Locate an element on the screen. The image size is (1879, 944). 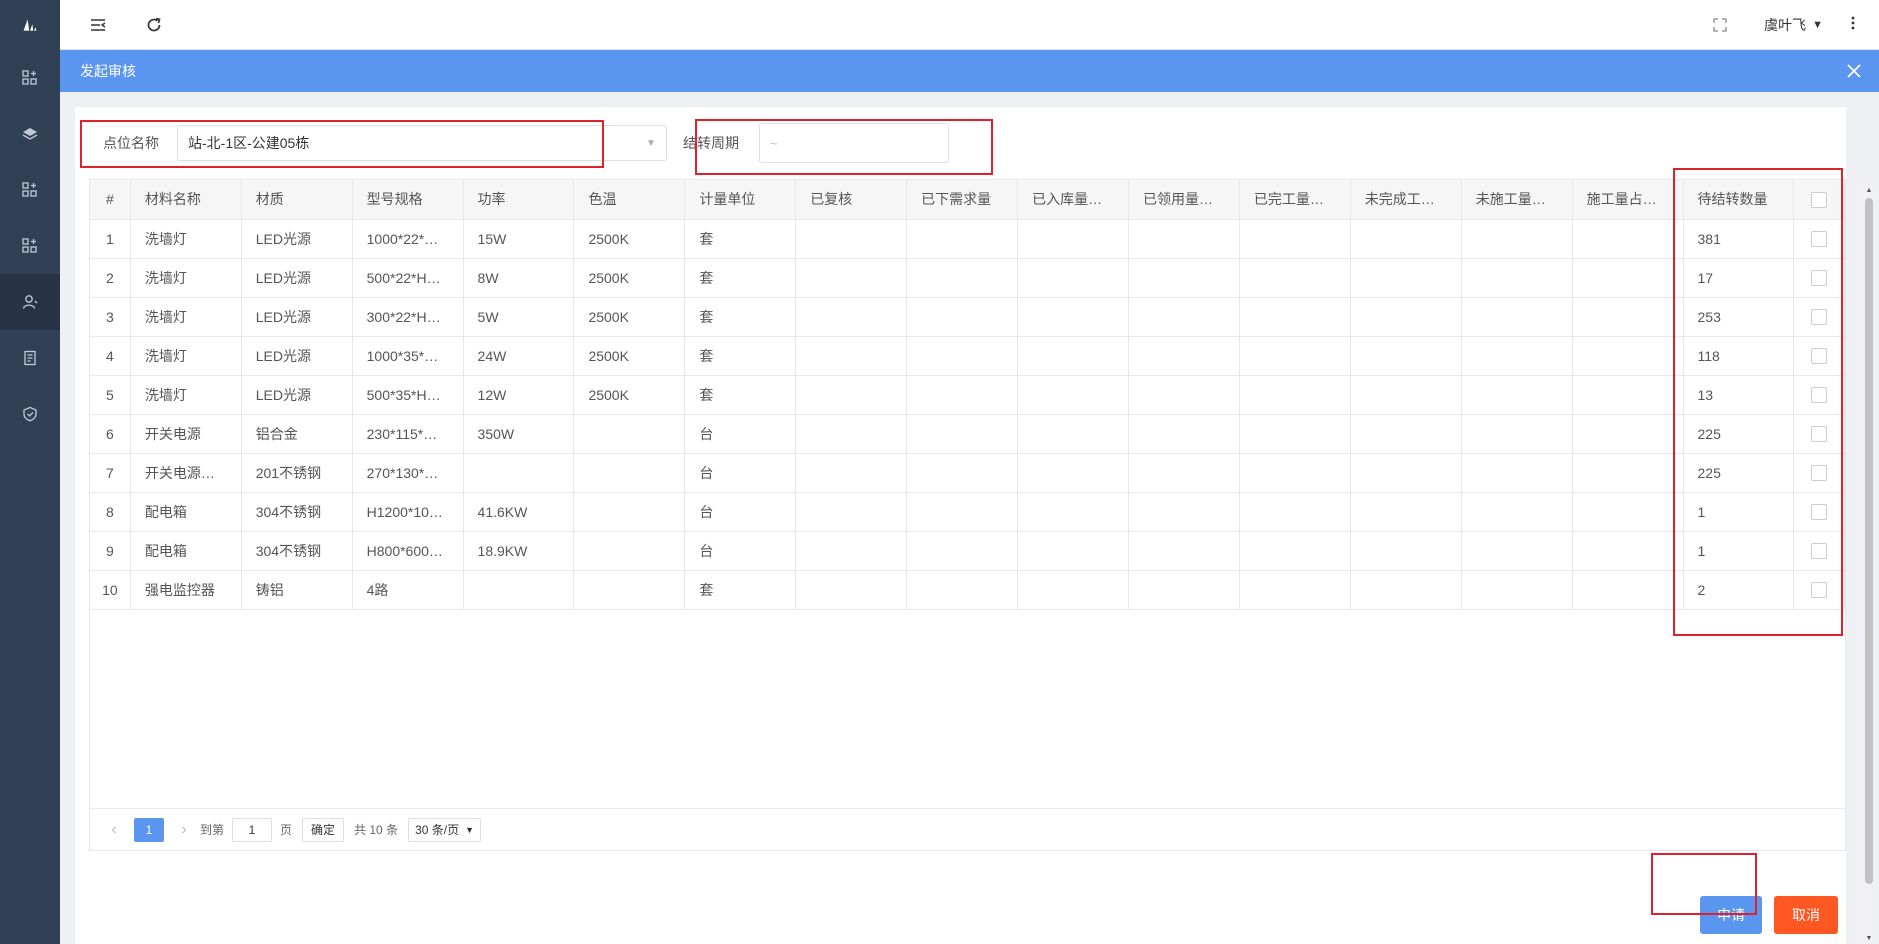
table-row: 7 开关电源… 201不锈钢 270*130*… 台 225 is located at coordinates (967, 473).